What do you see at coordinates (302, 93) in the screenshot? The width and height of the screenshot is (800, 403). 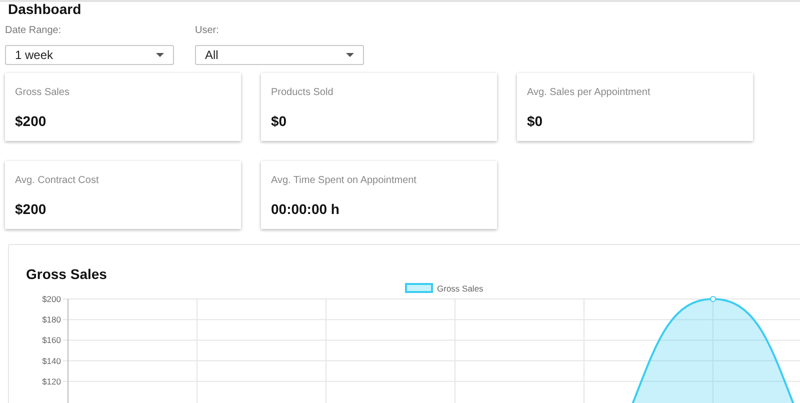 I see `stat-label: Products Sold` at bounding box center [302, 93].